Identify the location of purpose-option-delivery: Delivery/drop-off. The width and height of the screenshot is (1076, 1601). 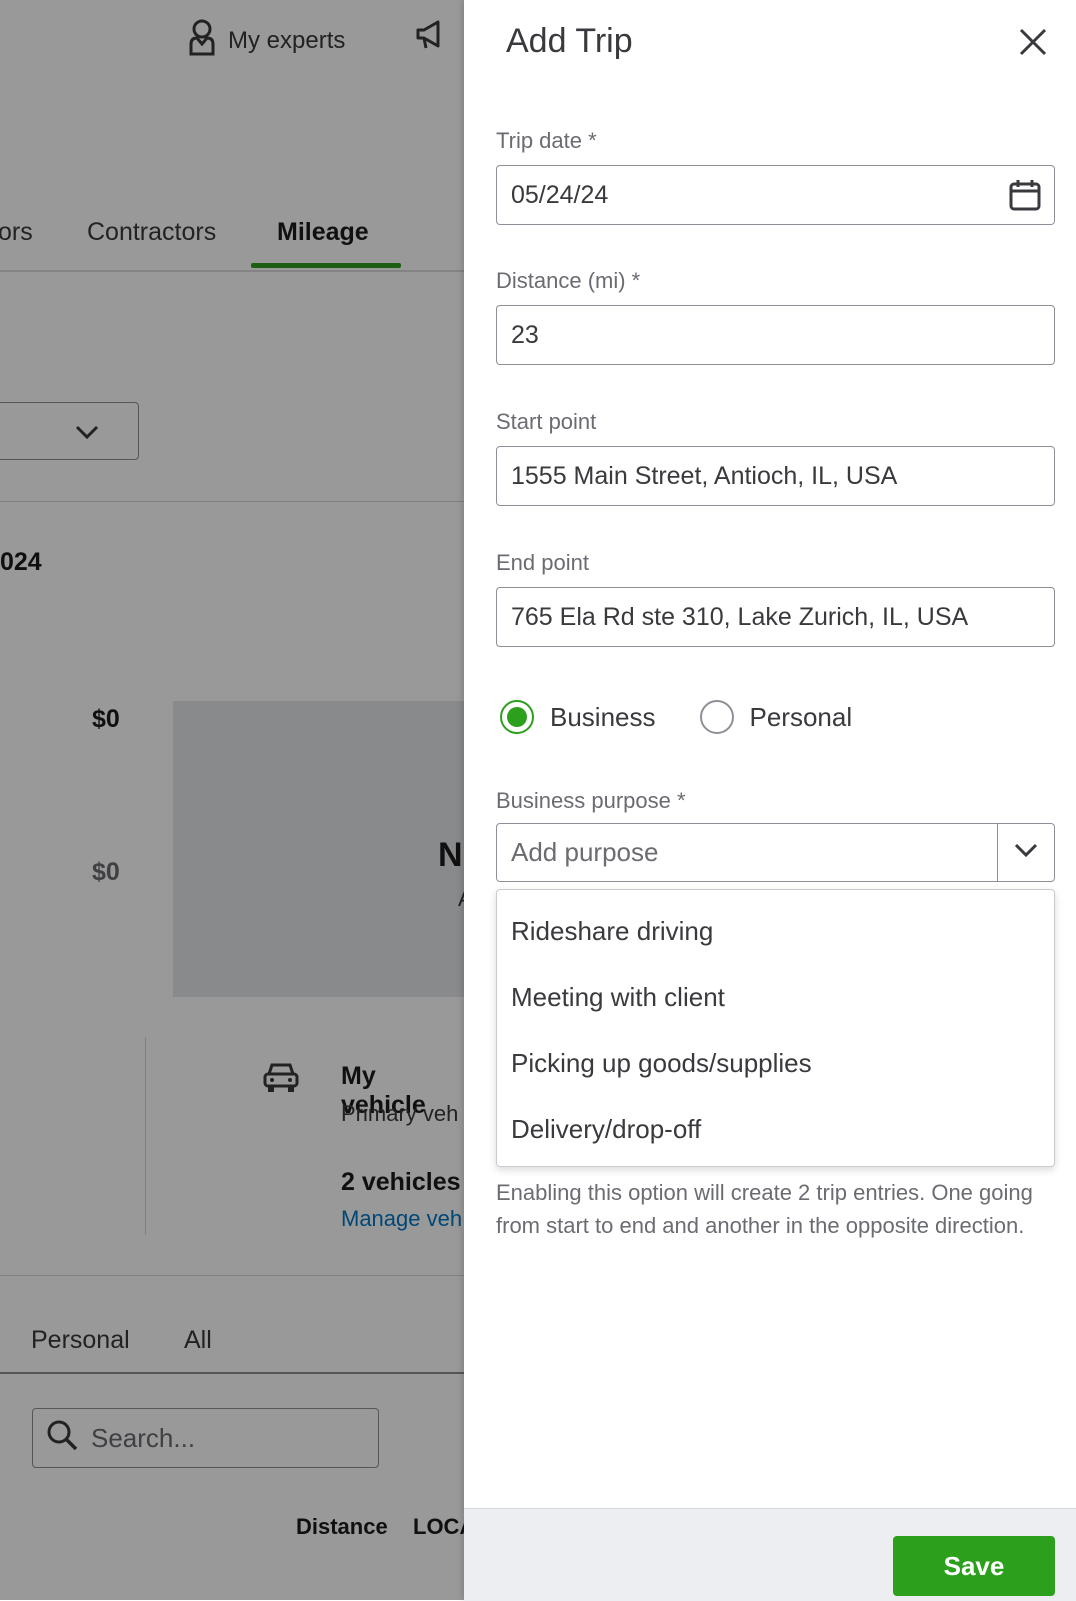
(775, 1129).